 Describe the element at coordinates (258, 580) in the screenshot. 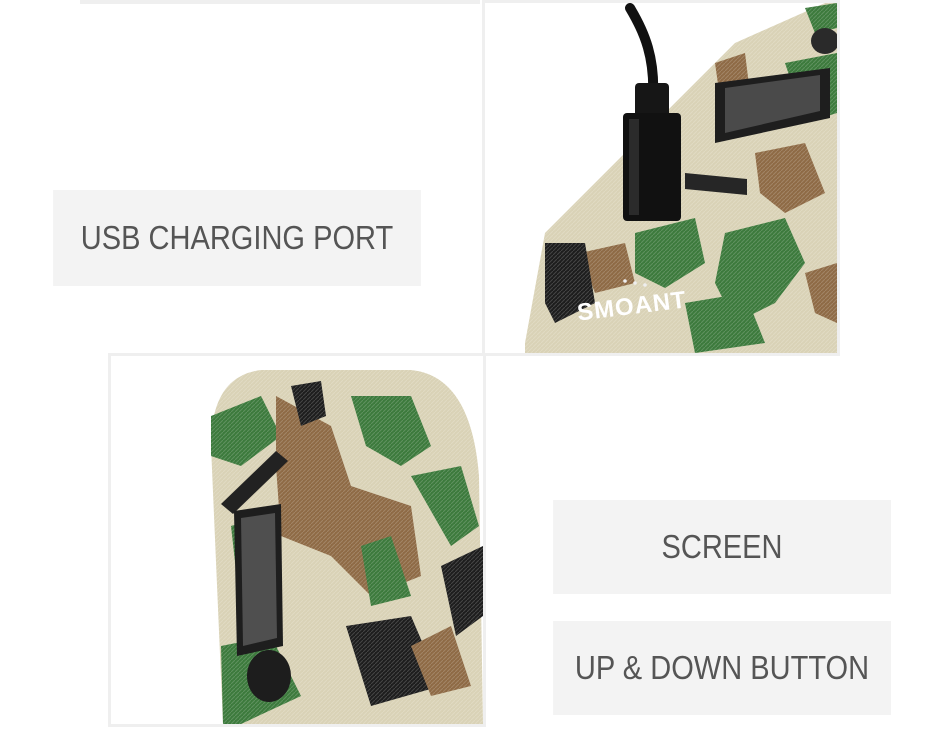

I see `oled-screen-icon` at that location.